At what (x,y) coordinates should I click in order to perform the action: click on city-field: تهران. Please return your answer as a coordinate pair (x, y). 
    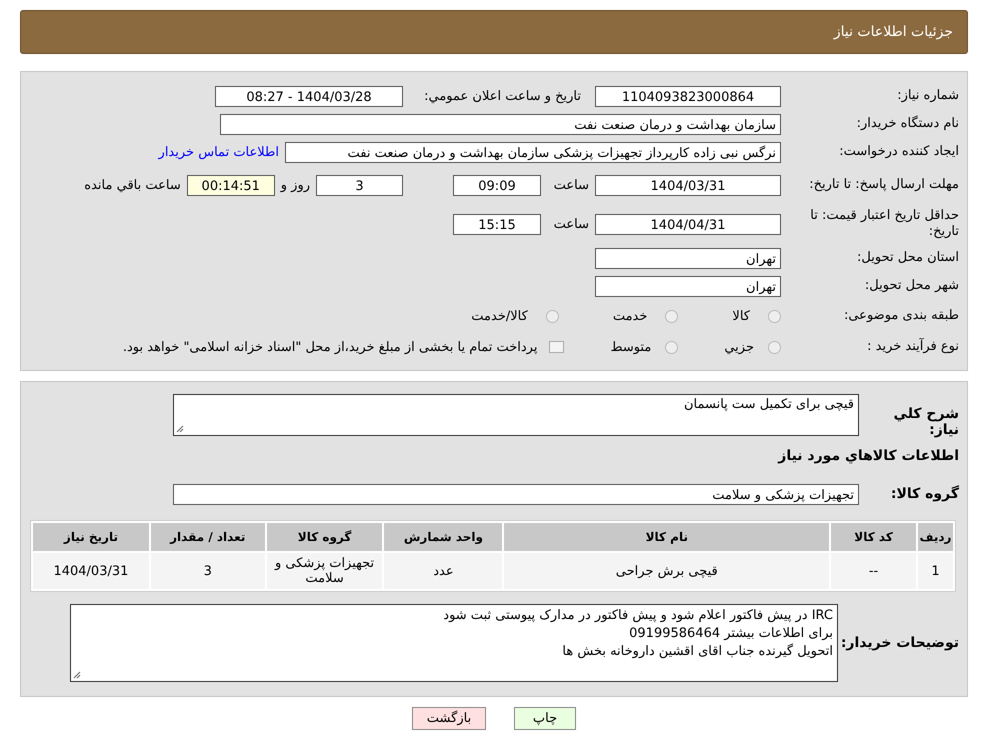
    Looking at the image, I should click on (688, 286).